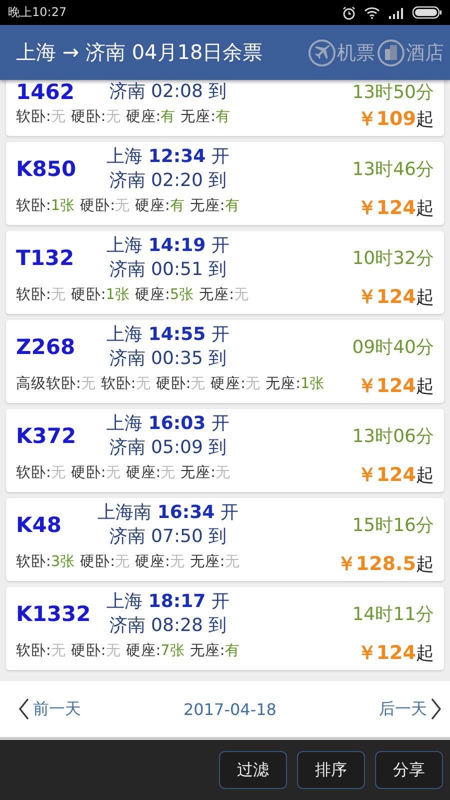 This screenshot has width=450, height=800. I want to click on departure-time: 上海 12:34 开, so click(168, 157).